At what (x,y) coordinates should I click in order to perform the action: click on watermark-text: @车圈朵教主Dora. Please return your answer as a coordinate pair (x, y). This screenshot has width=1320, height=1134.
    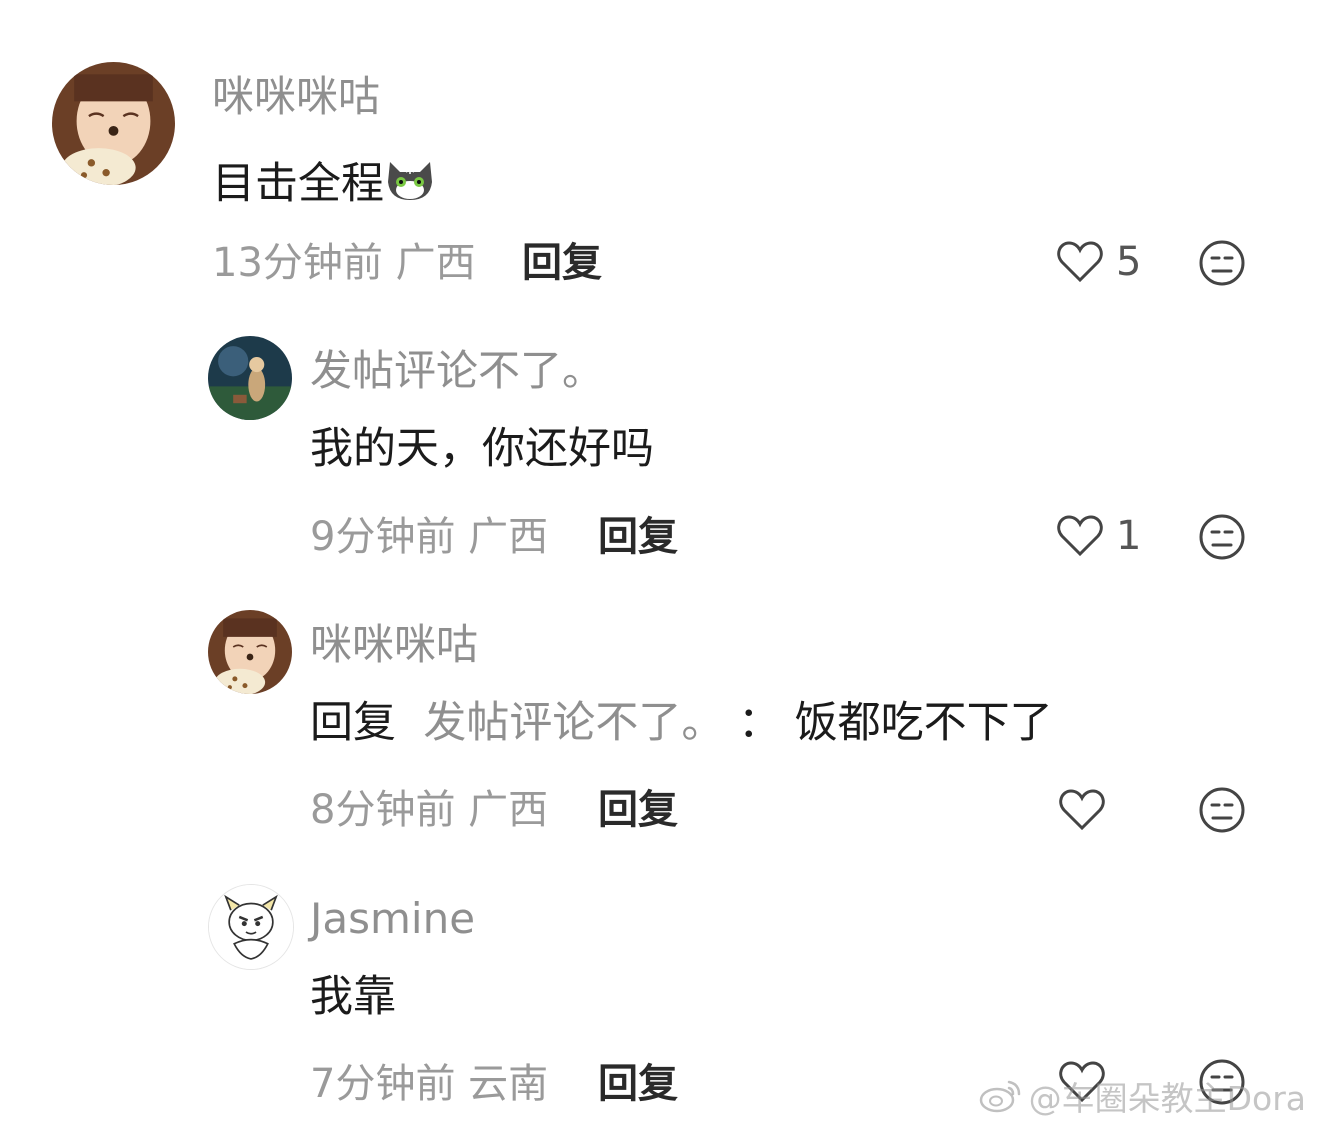
    Looking at the image, I should click on (1167, 1098).